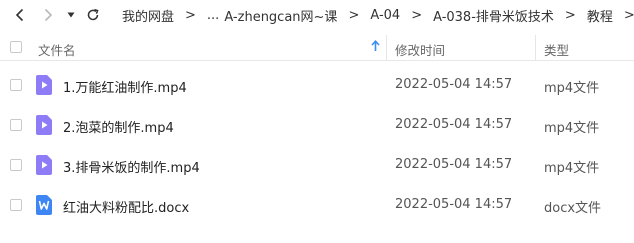  Describe the element at coordinates (44, 205) in the screenshot. I see `word-file-icon` at that location.